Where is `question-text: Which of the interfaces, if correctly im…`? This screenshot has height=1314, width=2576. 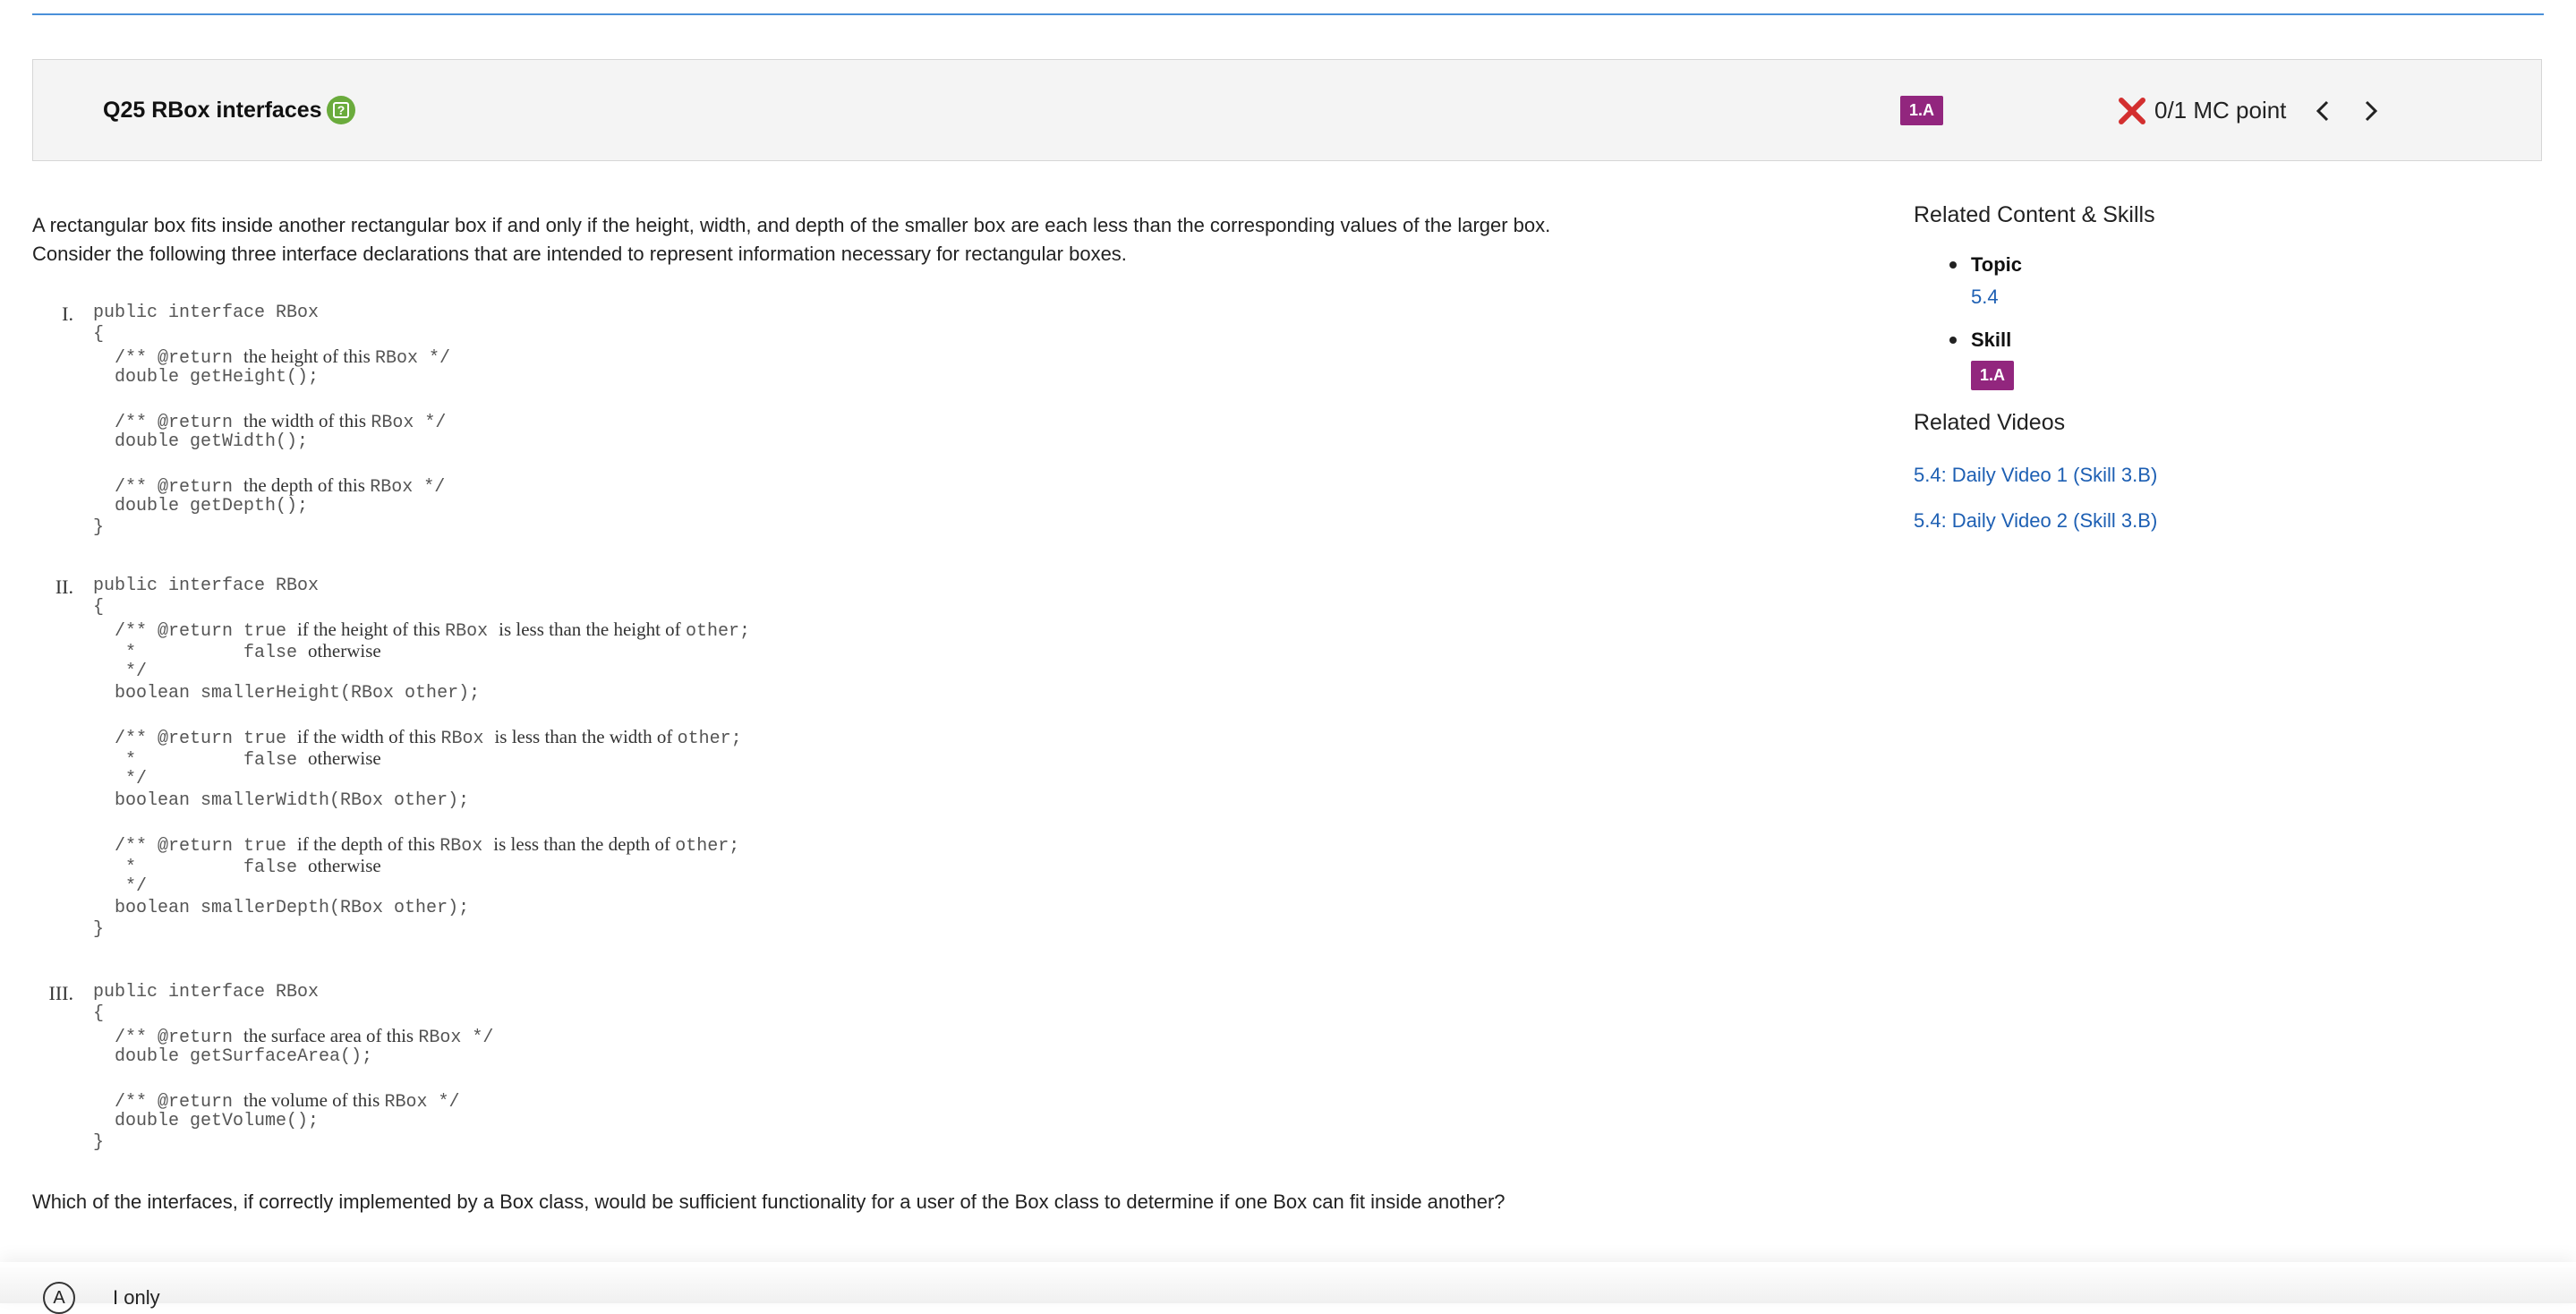
question-text: Which of the interfaces, if correctly im… is located at coordinates (769, 1201).